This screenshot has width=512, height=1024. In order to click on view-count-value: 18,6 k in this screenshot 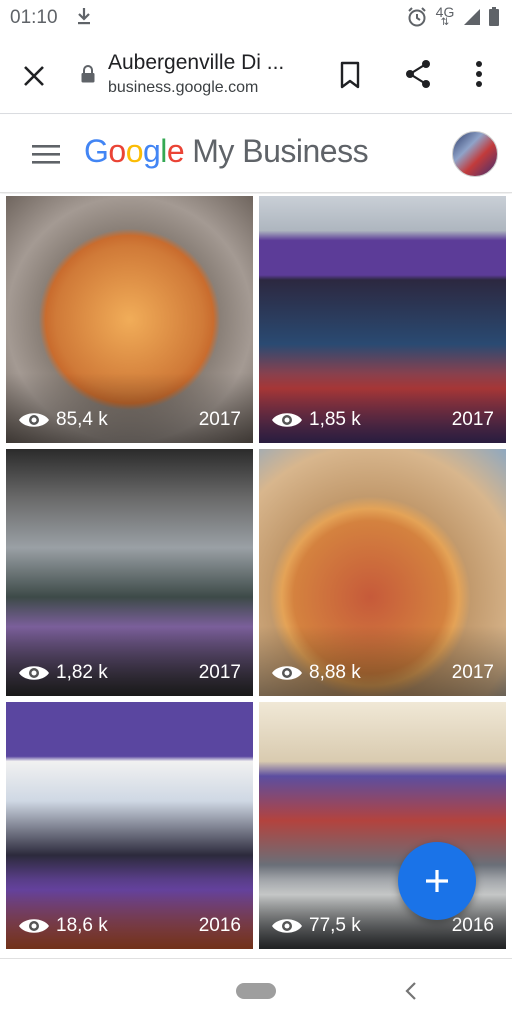, I will do `click(82, 925)`.